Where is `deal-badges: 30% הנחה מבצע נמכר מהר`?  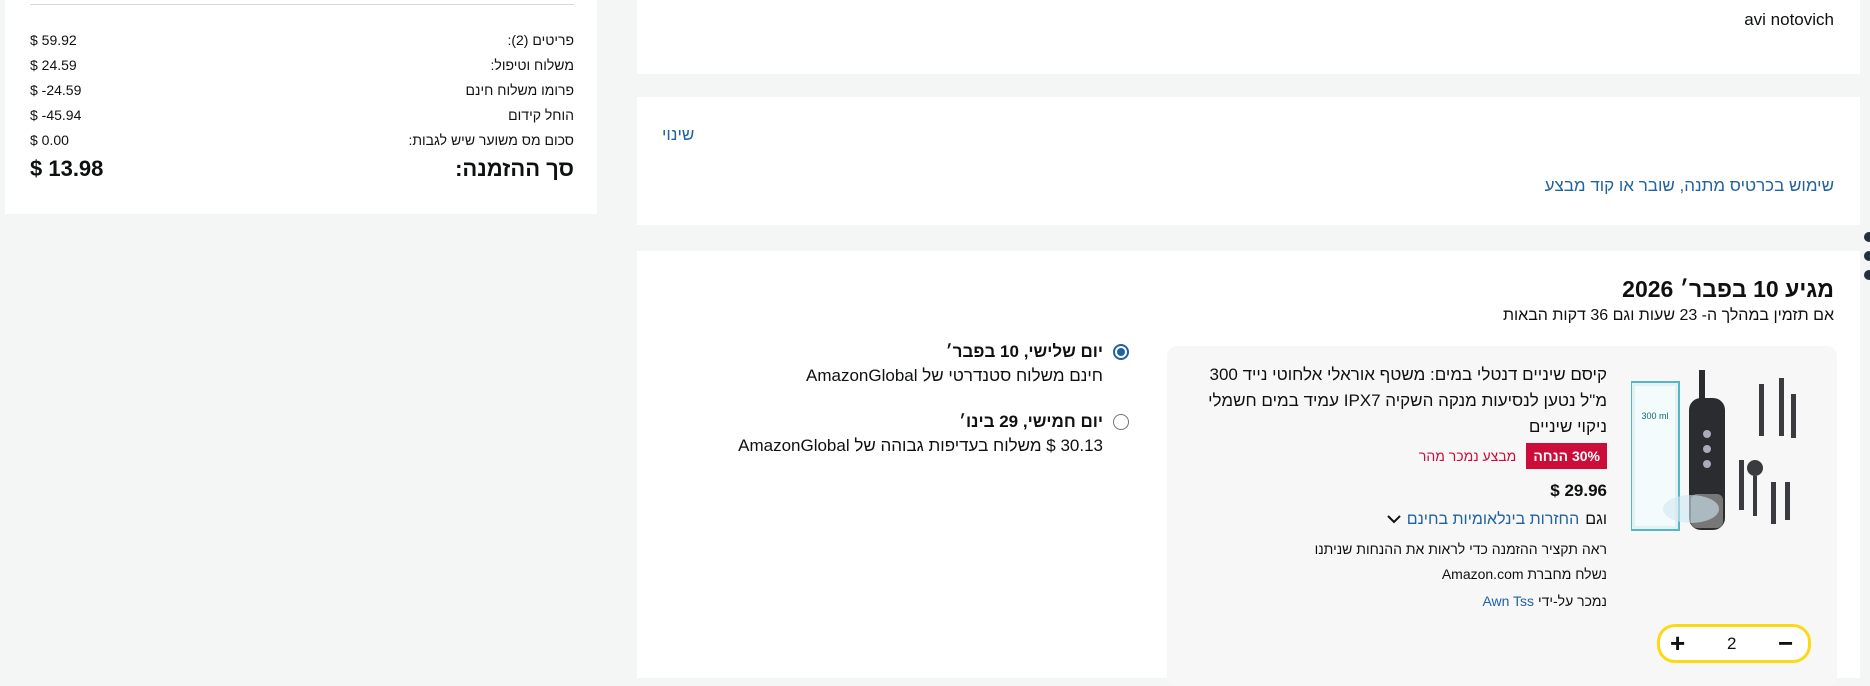 deal-badges: 30% הנחה מבצע נמכר מהר is located at coordinates (1513, 456).